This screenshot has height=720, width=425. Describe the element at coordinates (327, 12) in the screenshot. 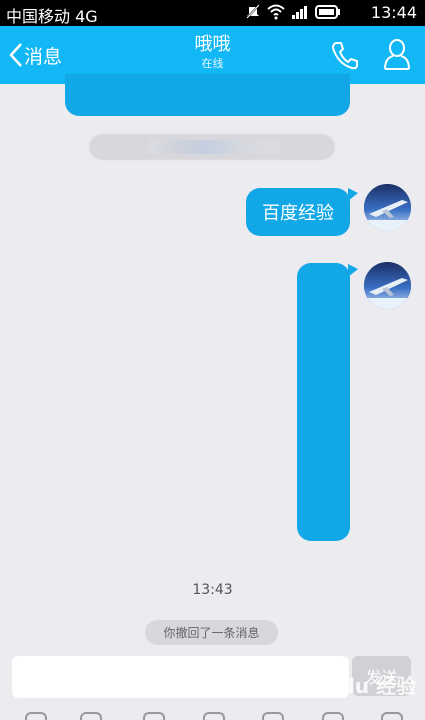

I see `battery-icon` at that location.